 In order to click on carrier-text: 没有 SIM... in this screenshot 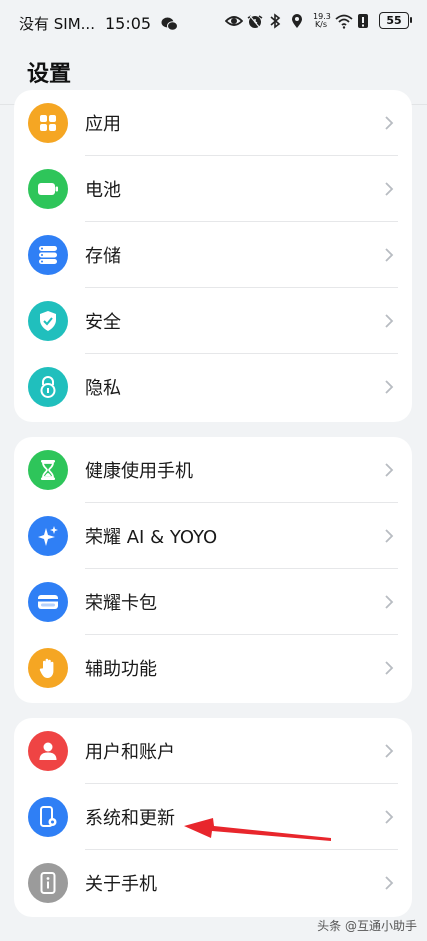, I will do `click(57, 24)`.